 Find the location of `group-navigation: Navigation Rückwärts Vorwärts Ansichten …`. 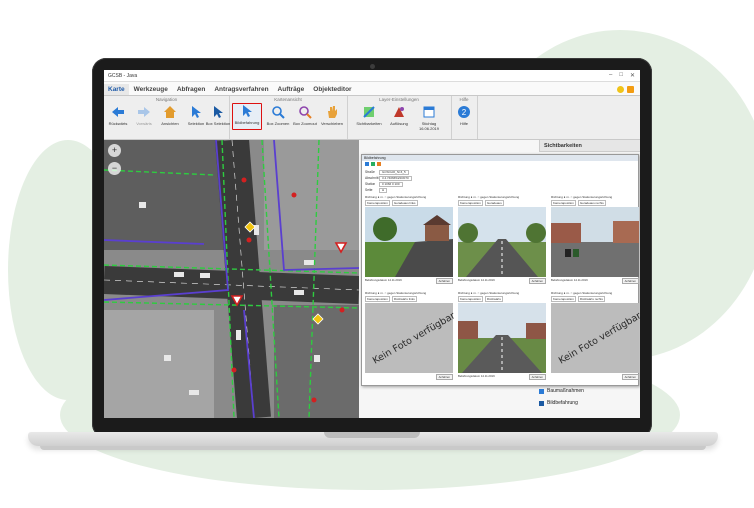

group-navigation: Navigation Rückwärts Vorwärts Ansichten … is located at coordinates (167, 117).